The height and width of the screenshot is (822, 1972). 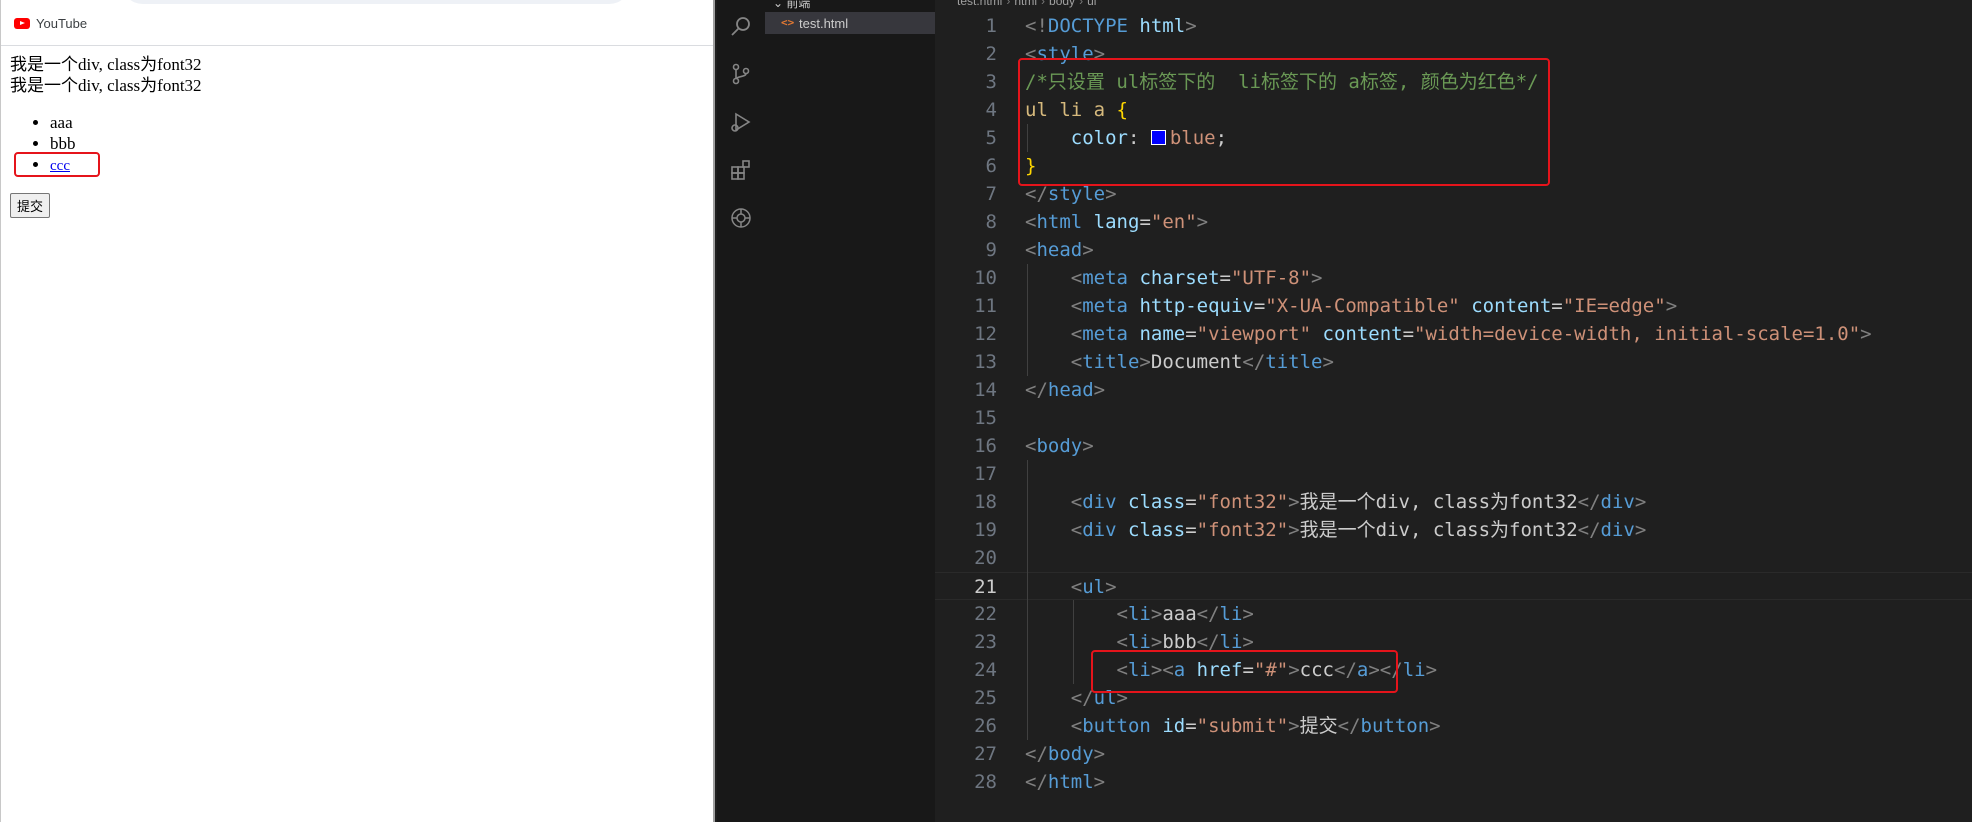 I want to click on breadcrumb: test.html › html › body › ul, so click(x=1026, y=4).